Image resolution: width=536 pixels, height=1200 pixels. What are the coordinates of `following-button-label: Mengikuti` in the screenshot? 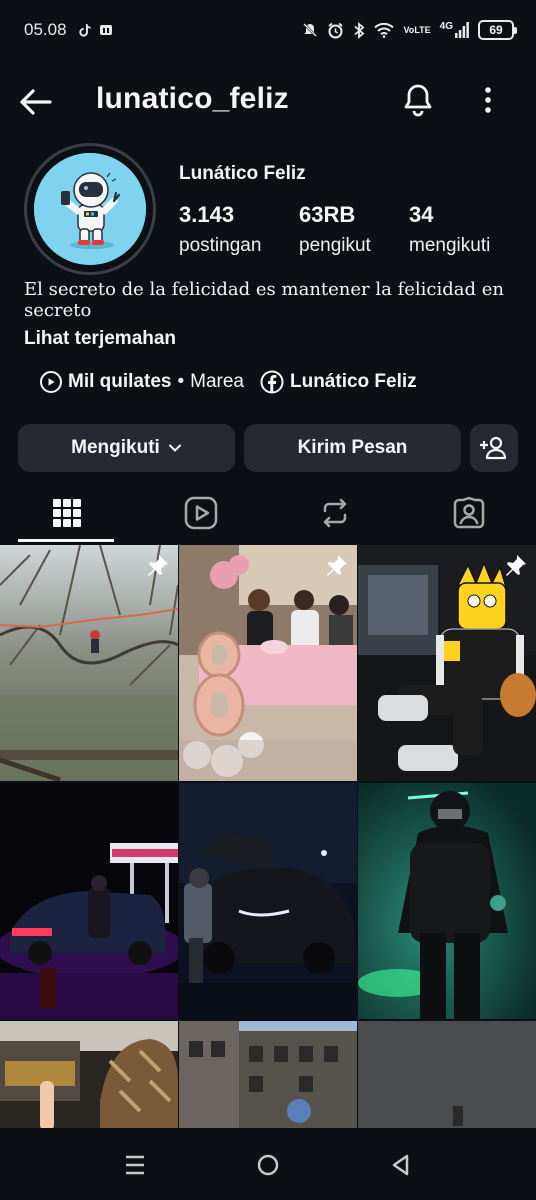 It's located at (115, 447).